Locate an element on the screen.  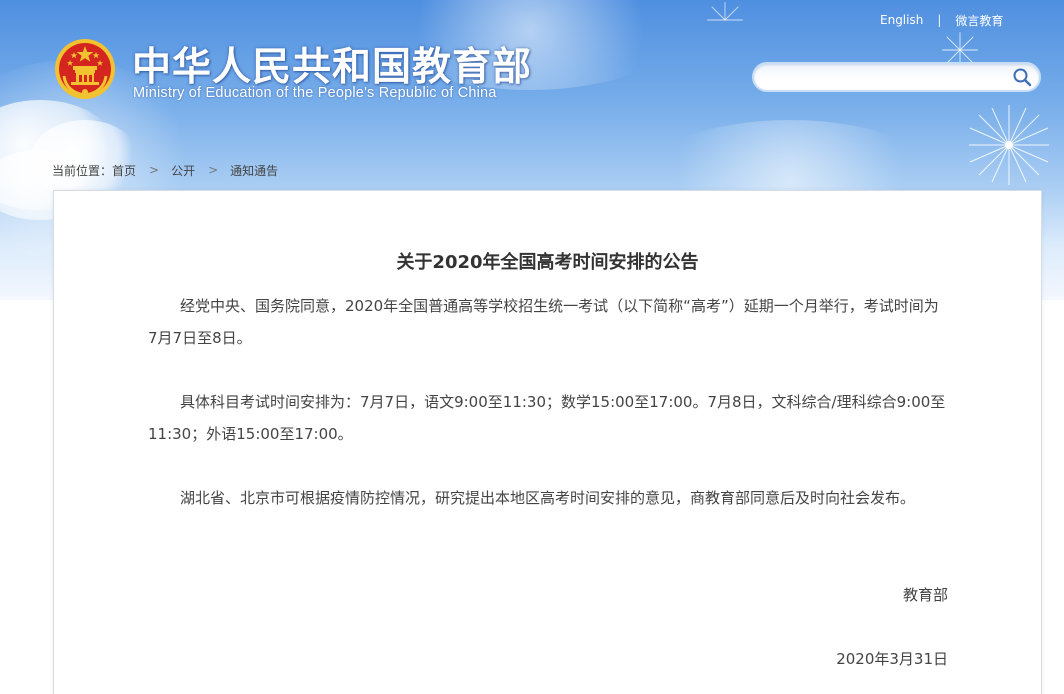
article-signature: 教育部 is located at coordinates (925, 595).